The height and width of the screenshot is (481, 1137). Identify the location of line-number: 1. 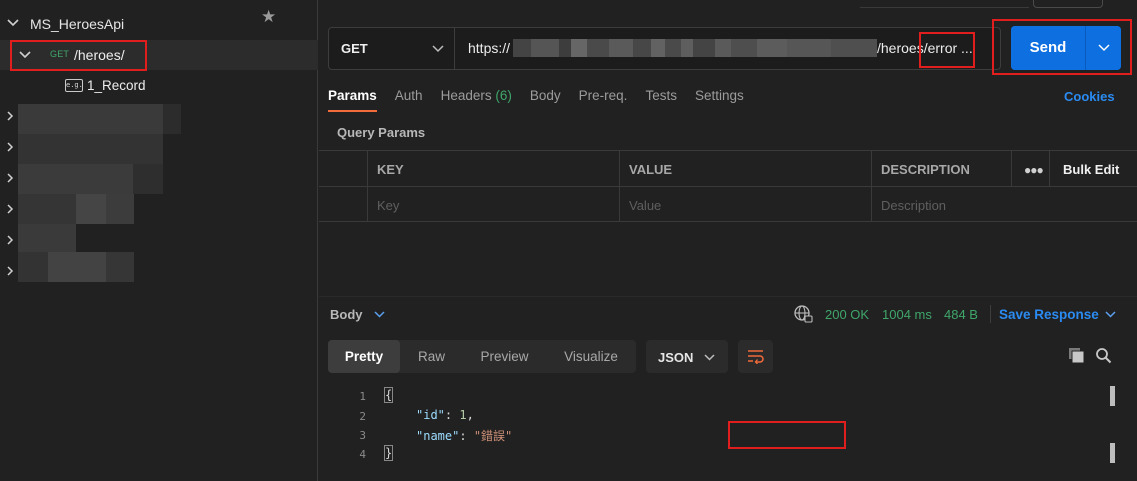
(362, 396).